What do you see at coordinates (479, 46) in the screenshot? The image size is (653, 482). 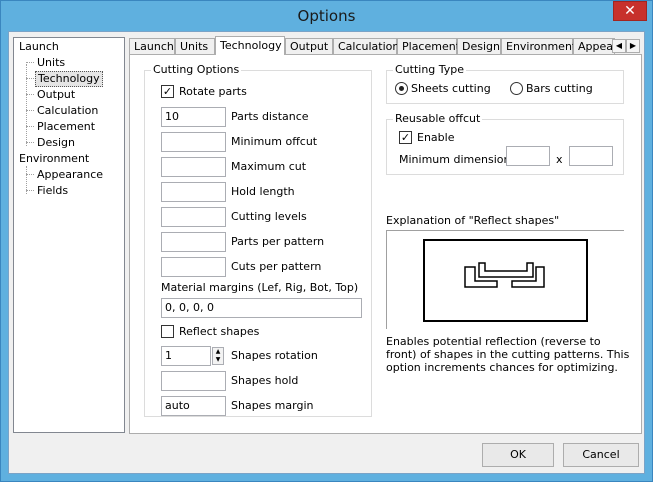 I see `tab-design: Design` at bounding box center [479, 46].